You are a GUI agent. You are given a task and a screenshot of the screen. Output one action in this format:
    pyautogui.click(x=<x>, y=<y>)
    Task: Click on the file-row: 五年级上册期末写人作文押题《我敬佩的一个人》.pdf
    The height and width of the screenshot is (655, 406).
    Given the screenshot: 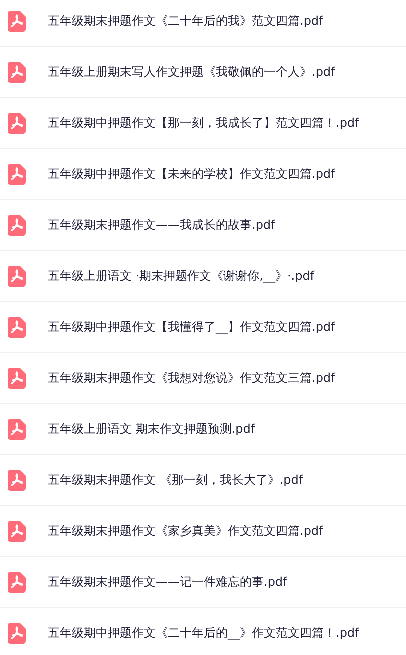 What is the action you would take?
    pyautogui.click(x=203, y=72)
    